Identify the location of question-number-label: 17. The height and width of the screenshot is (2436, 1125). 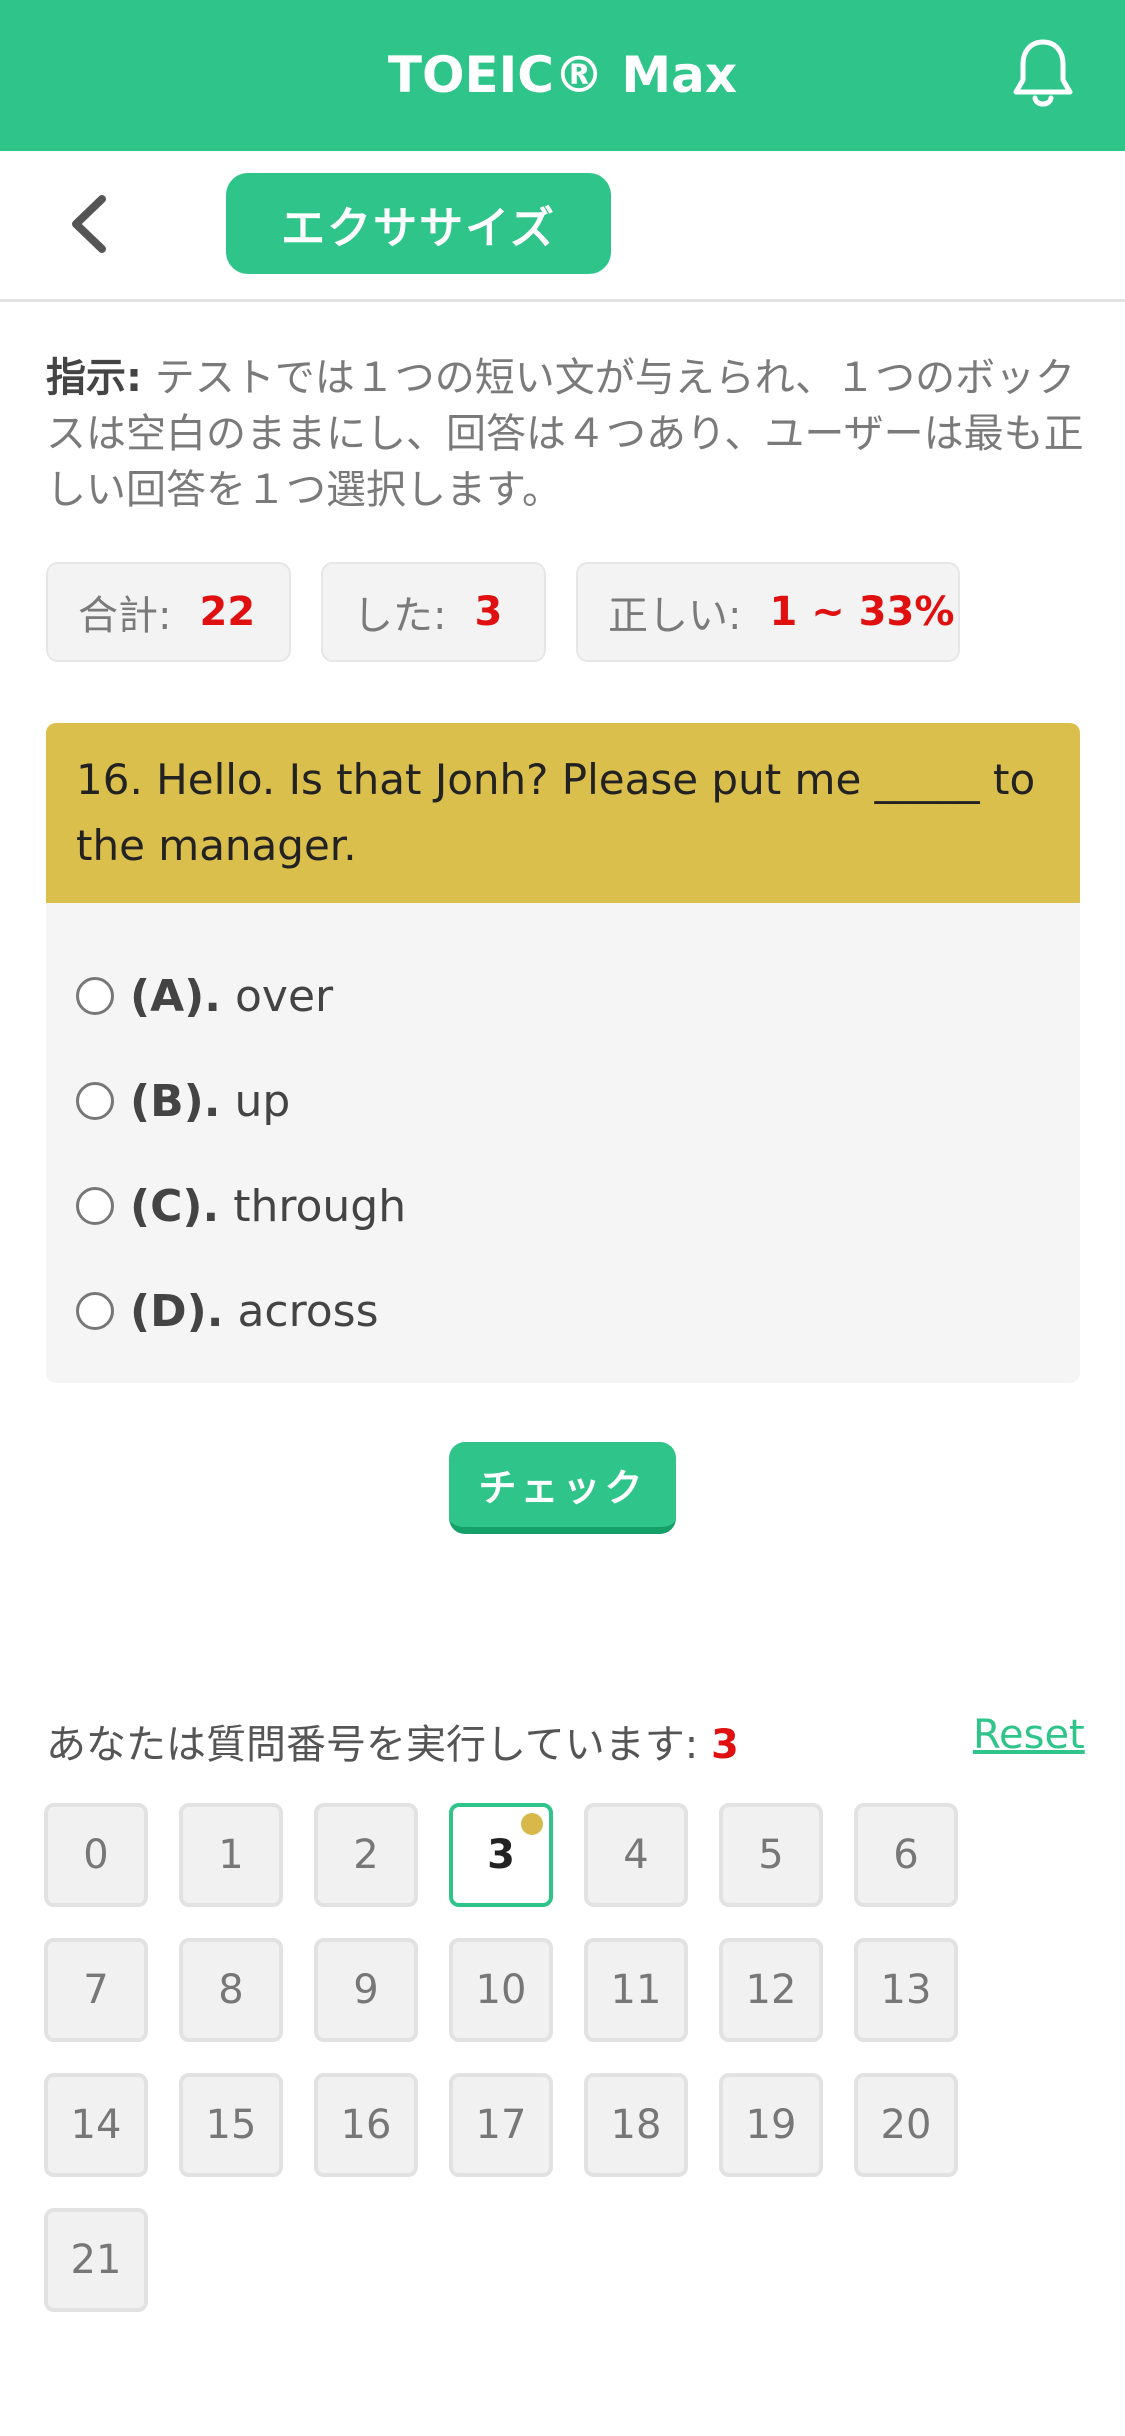
(501, 2125).